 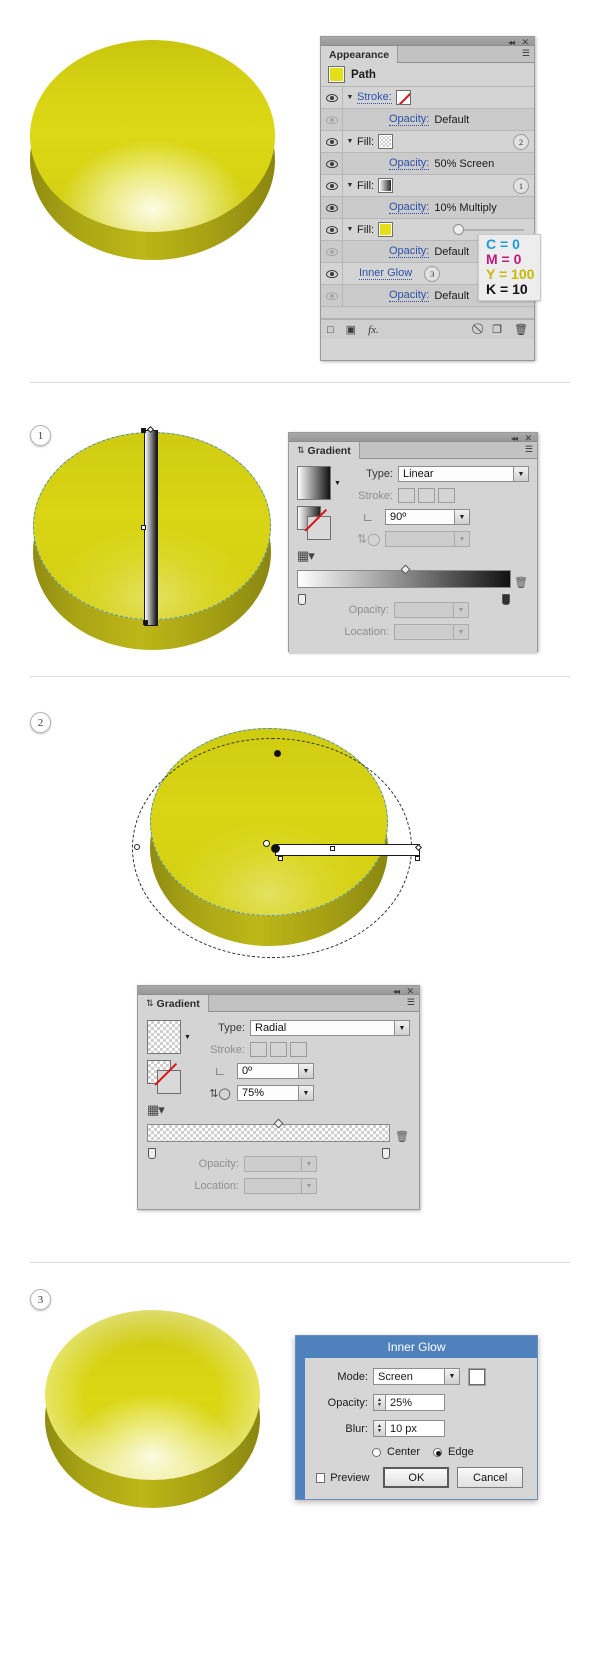 I want to click on visibility-toggle-fill-base-opacity, so click(x=332, y=251).